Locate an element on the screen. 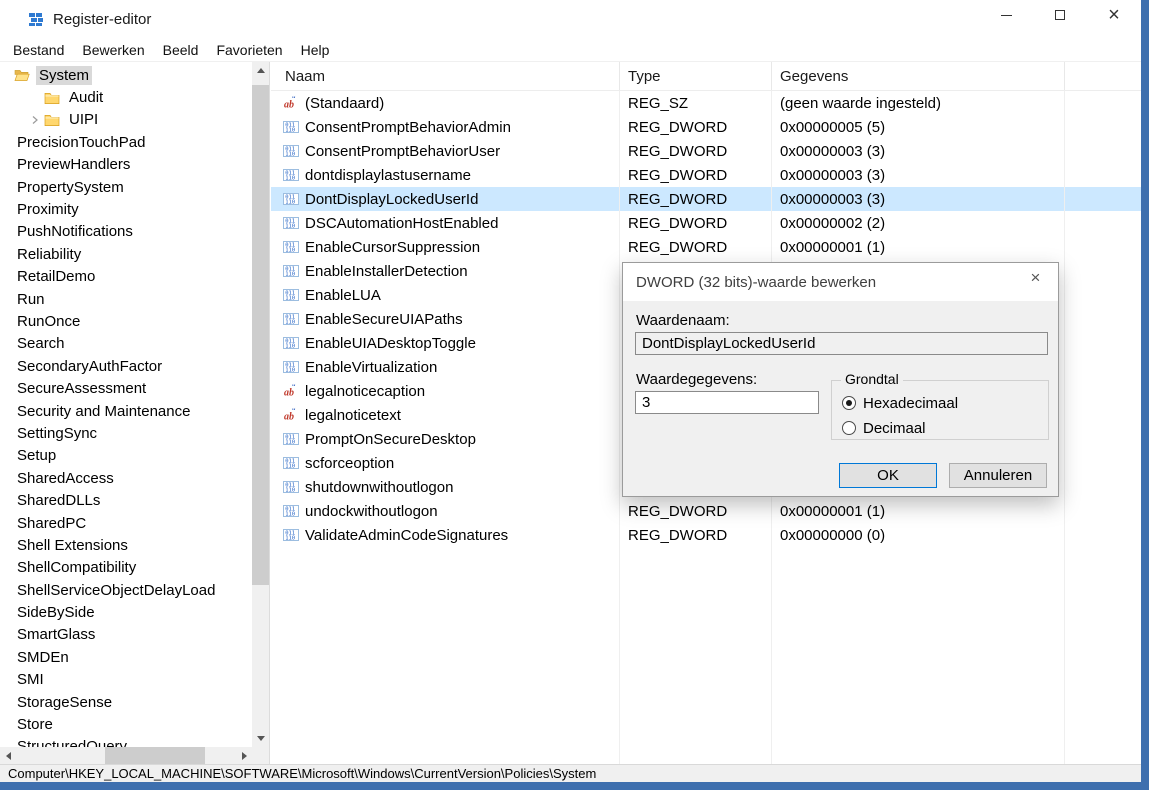  value-name-cell: 011 110 PromptOnSecureDesktop is located at coordinates (445, 439).